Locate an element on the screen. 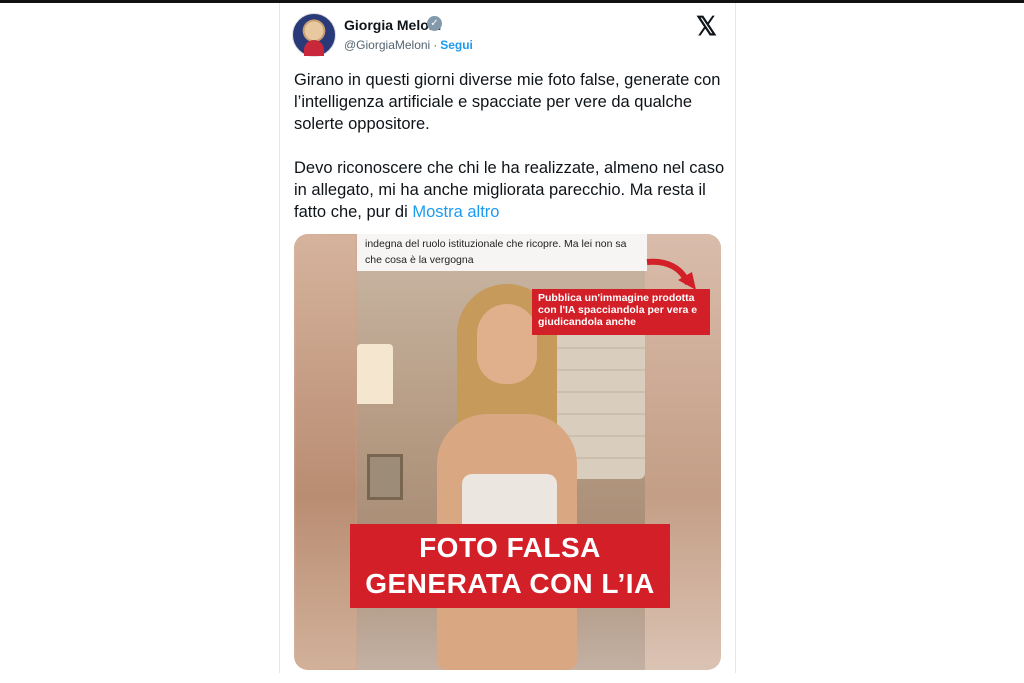 This screenshot has width=1024, height=683. blurred-left-edge is located at coordinates (325, 452).